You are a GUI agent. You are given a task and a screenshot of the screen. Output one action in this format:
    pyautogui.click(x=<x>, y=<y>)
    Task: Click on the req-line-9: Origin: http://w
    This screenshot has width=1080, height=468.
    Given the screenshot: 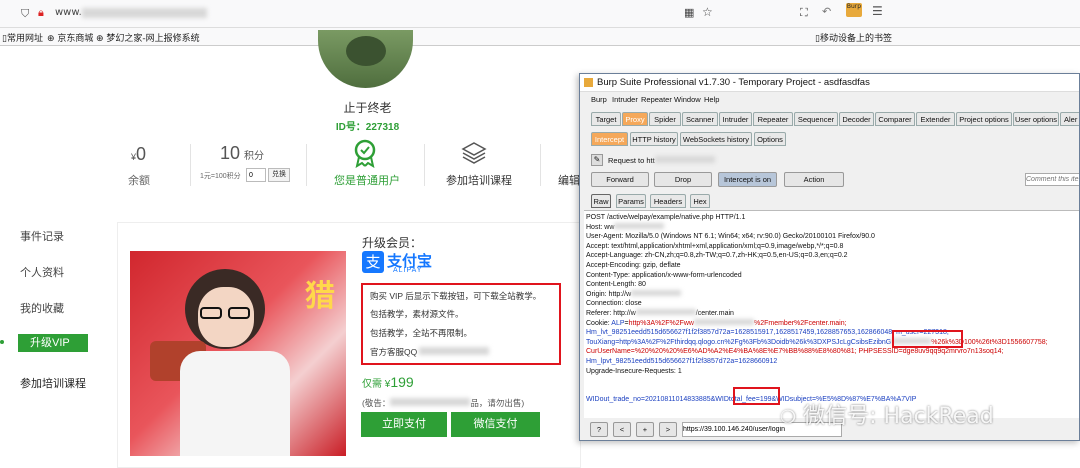 What is the action you would take?
    pyautogui.click(x=634, y=294)
    